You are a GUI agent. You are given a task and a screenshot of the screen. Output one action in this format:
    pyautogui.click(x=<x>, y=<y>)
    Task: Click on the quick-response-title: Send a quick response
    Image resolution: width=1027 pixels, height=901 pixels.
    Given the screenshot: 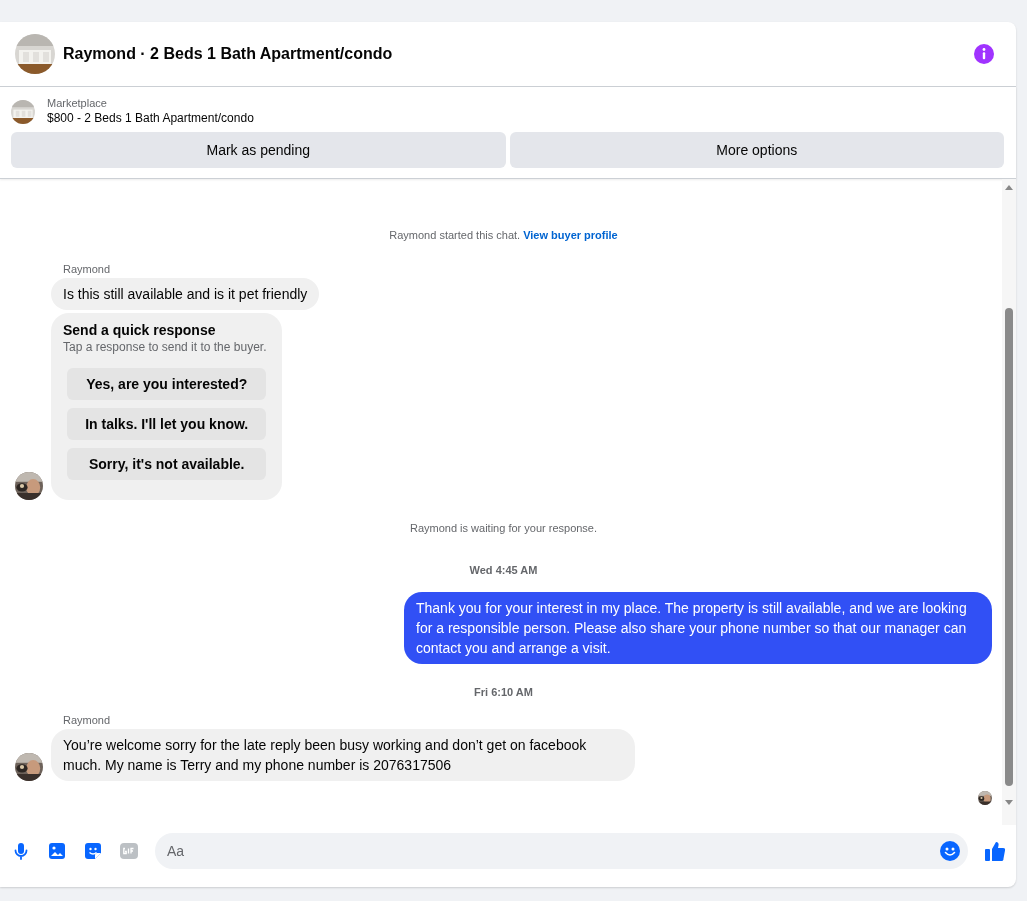 What is the action you would take?
    pyautogui.click(x=140, y=330)
    